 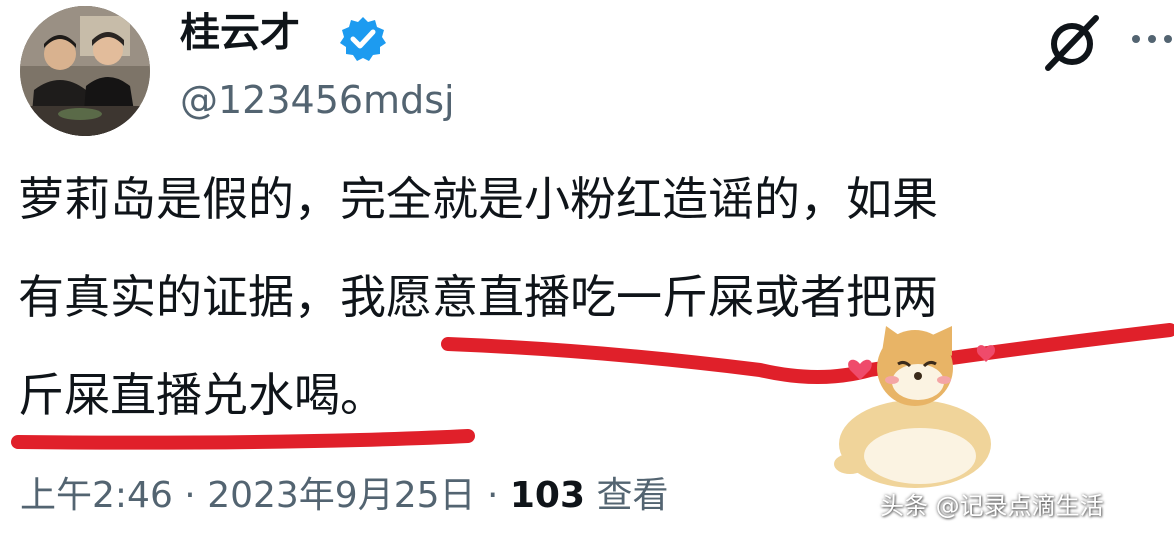 What do you see at coordinates (478, 199) in the screenshot?
I see `tweet-line: 萝莉岛是假的，完全就是小粉红造谣的，如果` at bounding box center [478, 199].